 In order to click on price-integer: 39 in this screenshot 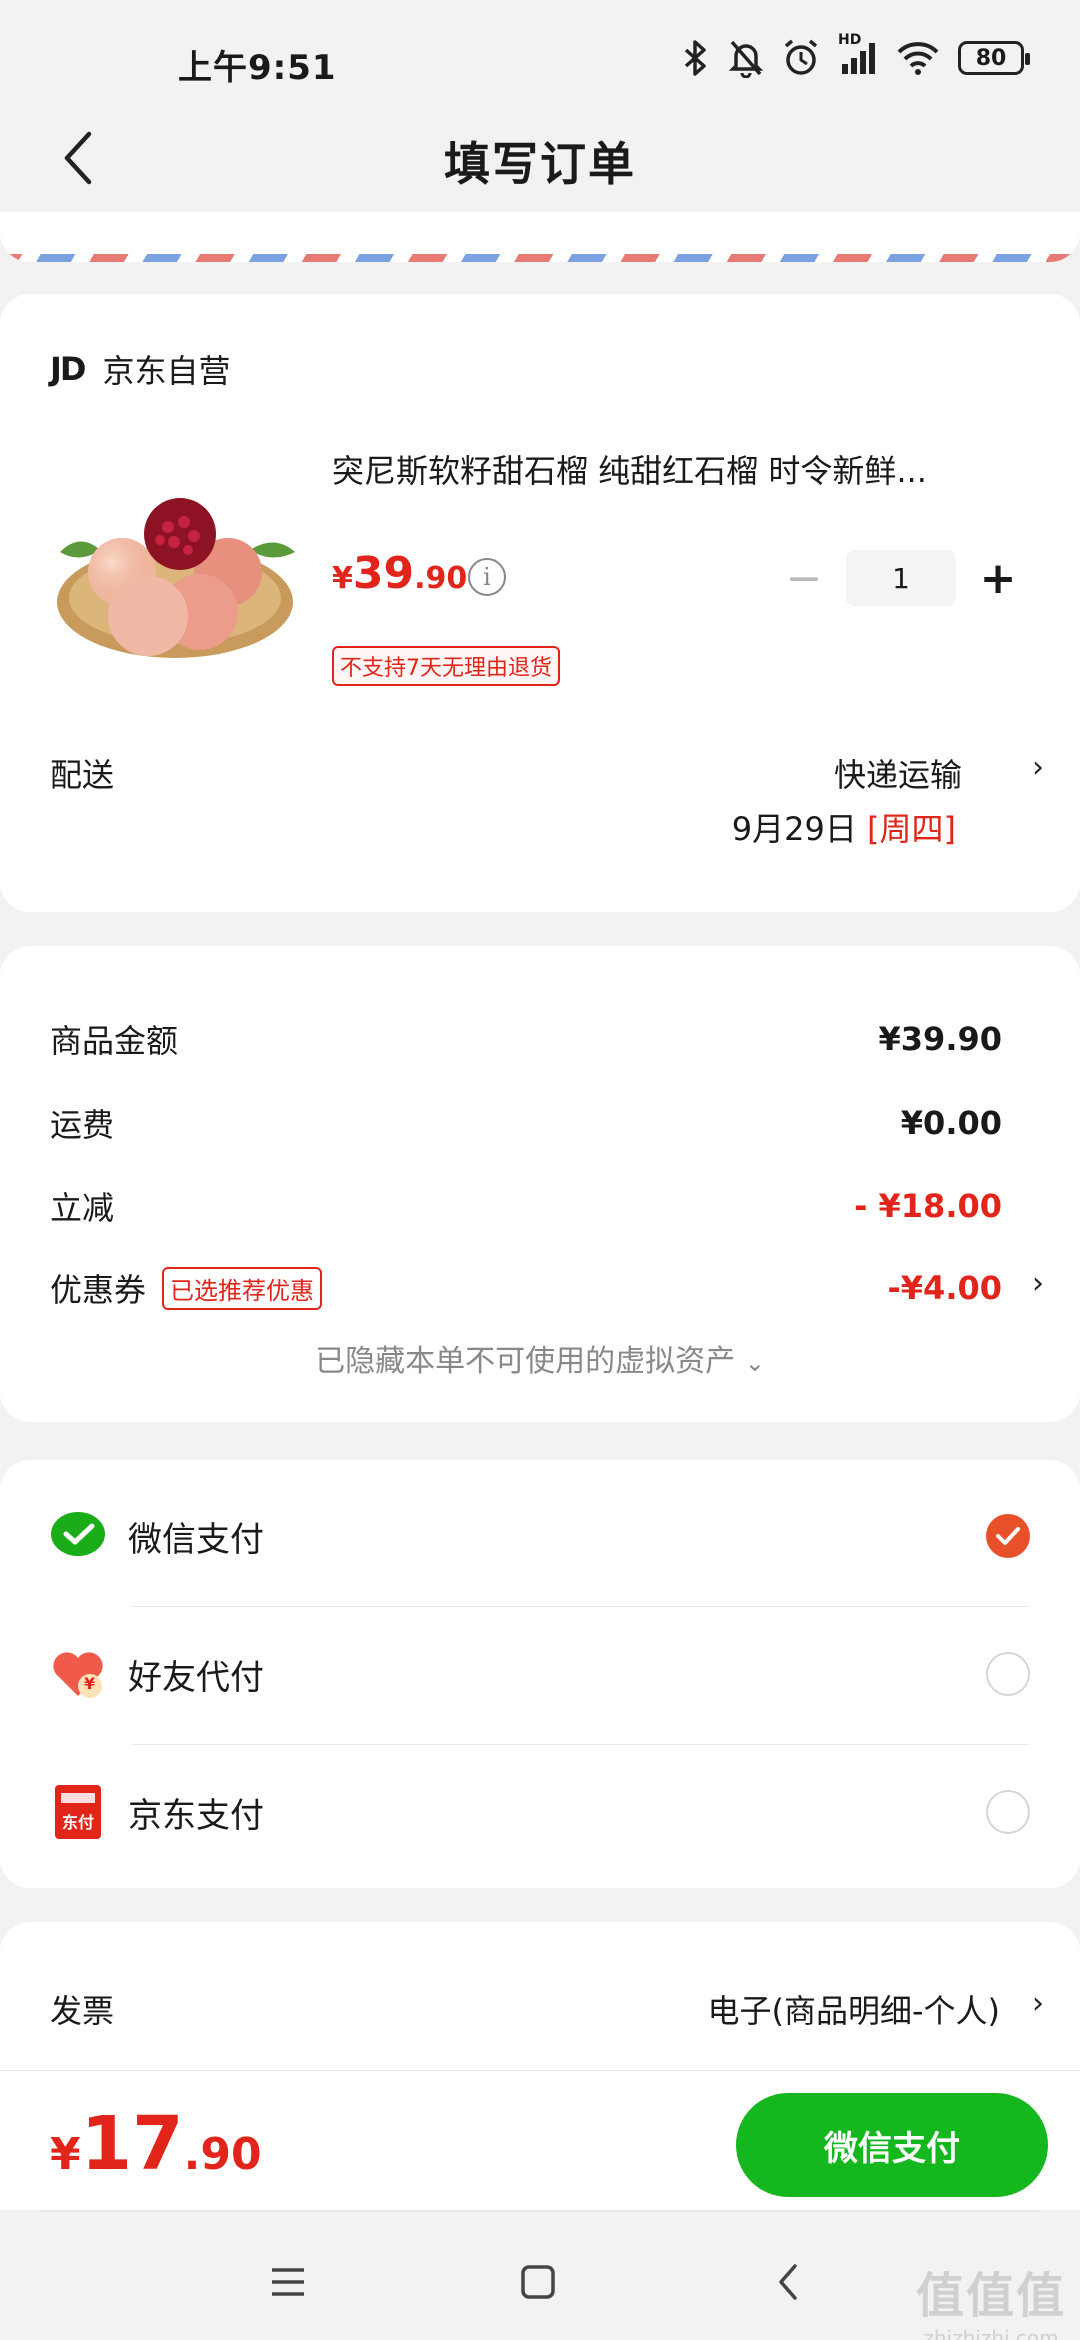, I will do `click(383, 573)`.